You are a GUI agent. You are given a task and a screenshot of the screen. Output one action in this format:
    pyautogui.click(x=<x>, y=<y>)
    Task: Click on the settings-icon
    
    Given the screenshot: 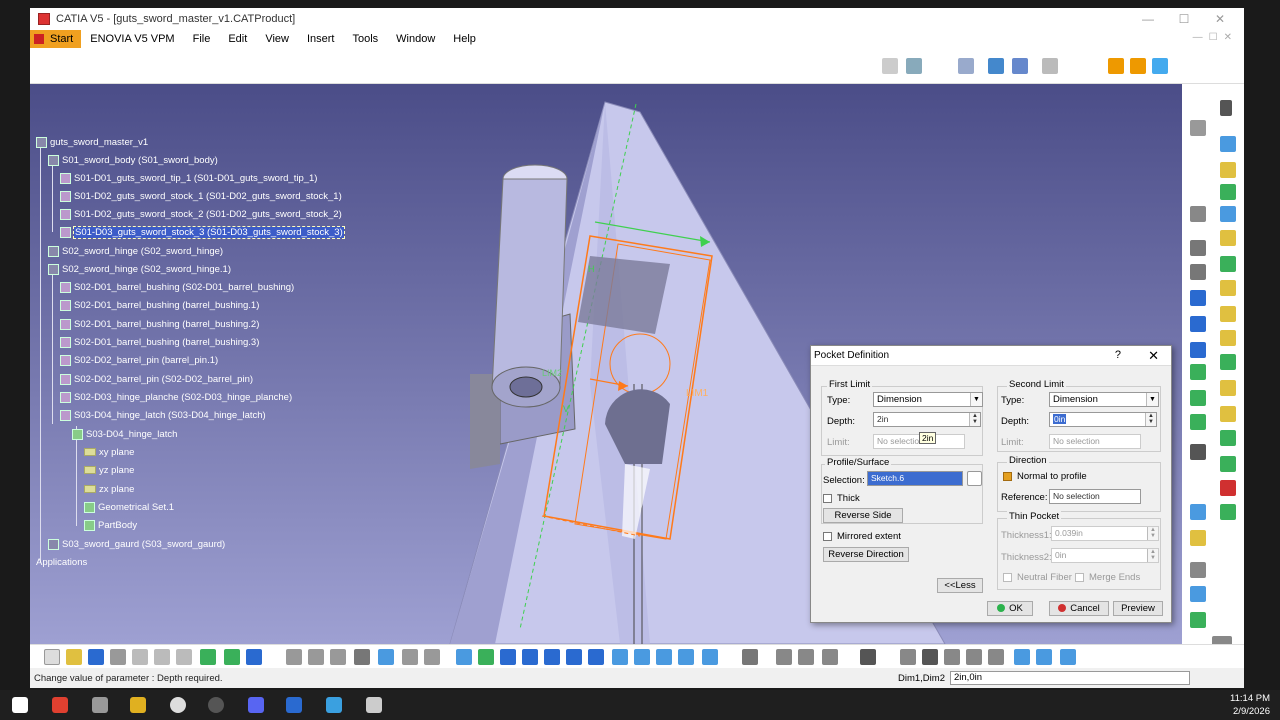 What is the action you would take?
    pyautogui.click(x=1198, y=128)
    